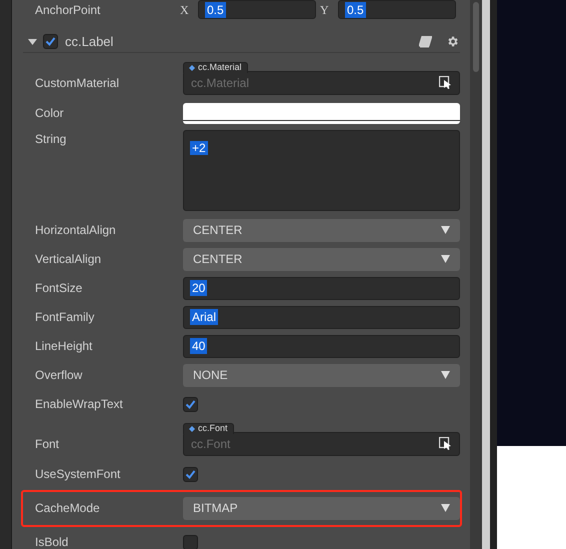 The height and width of the screenshot is (549, 566). I want to click on property-label: FontFamily, so click(65, 317).